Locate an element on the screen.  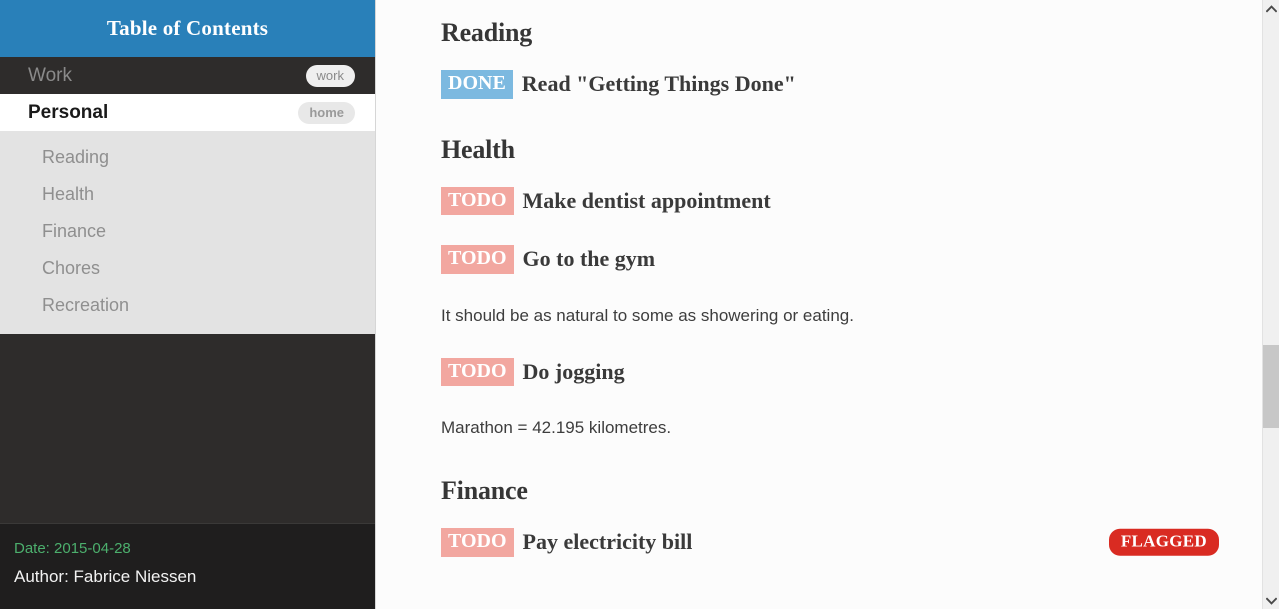
sidebar-item-personal-label: Personal is located at coordinates (68, 112).